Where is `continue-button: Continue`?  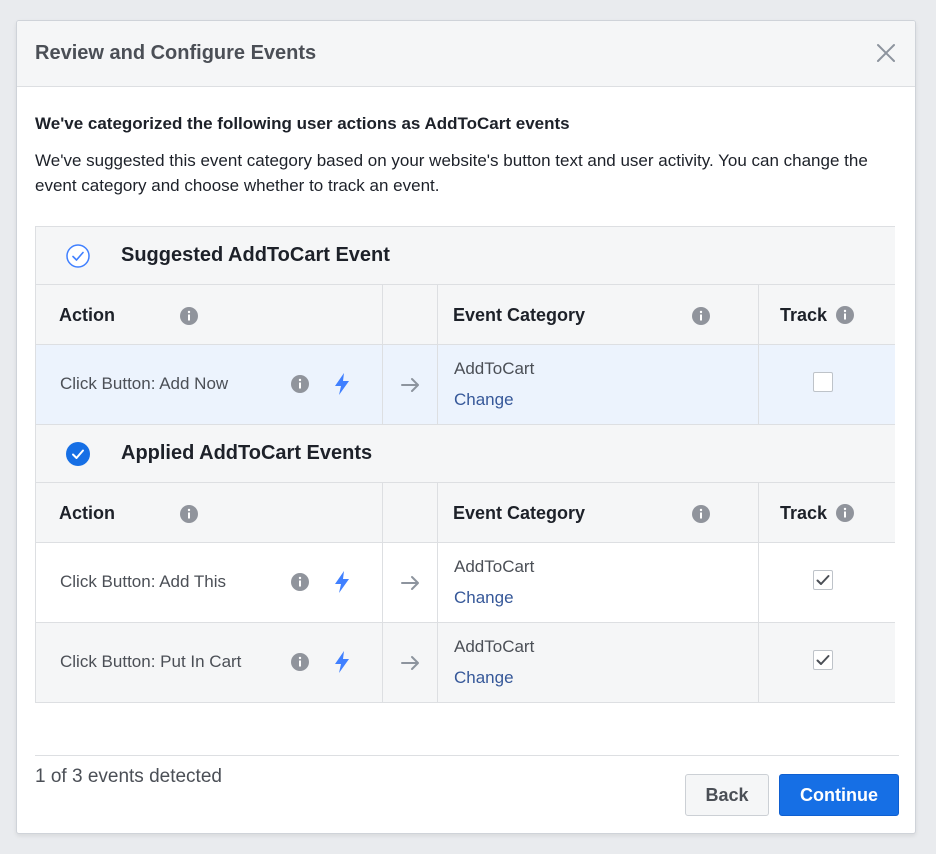 continue-button: Continue is located at coordinates (839, 795).